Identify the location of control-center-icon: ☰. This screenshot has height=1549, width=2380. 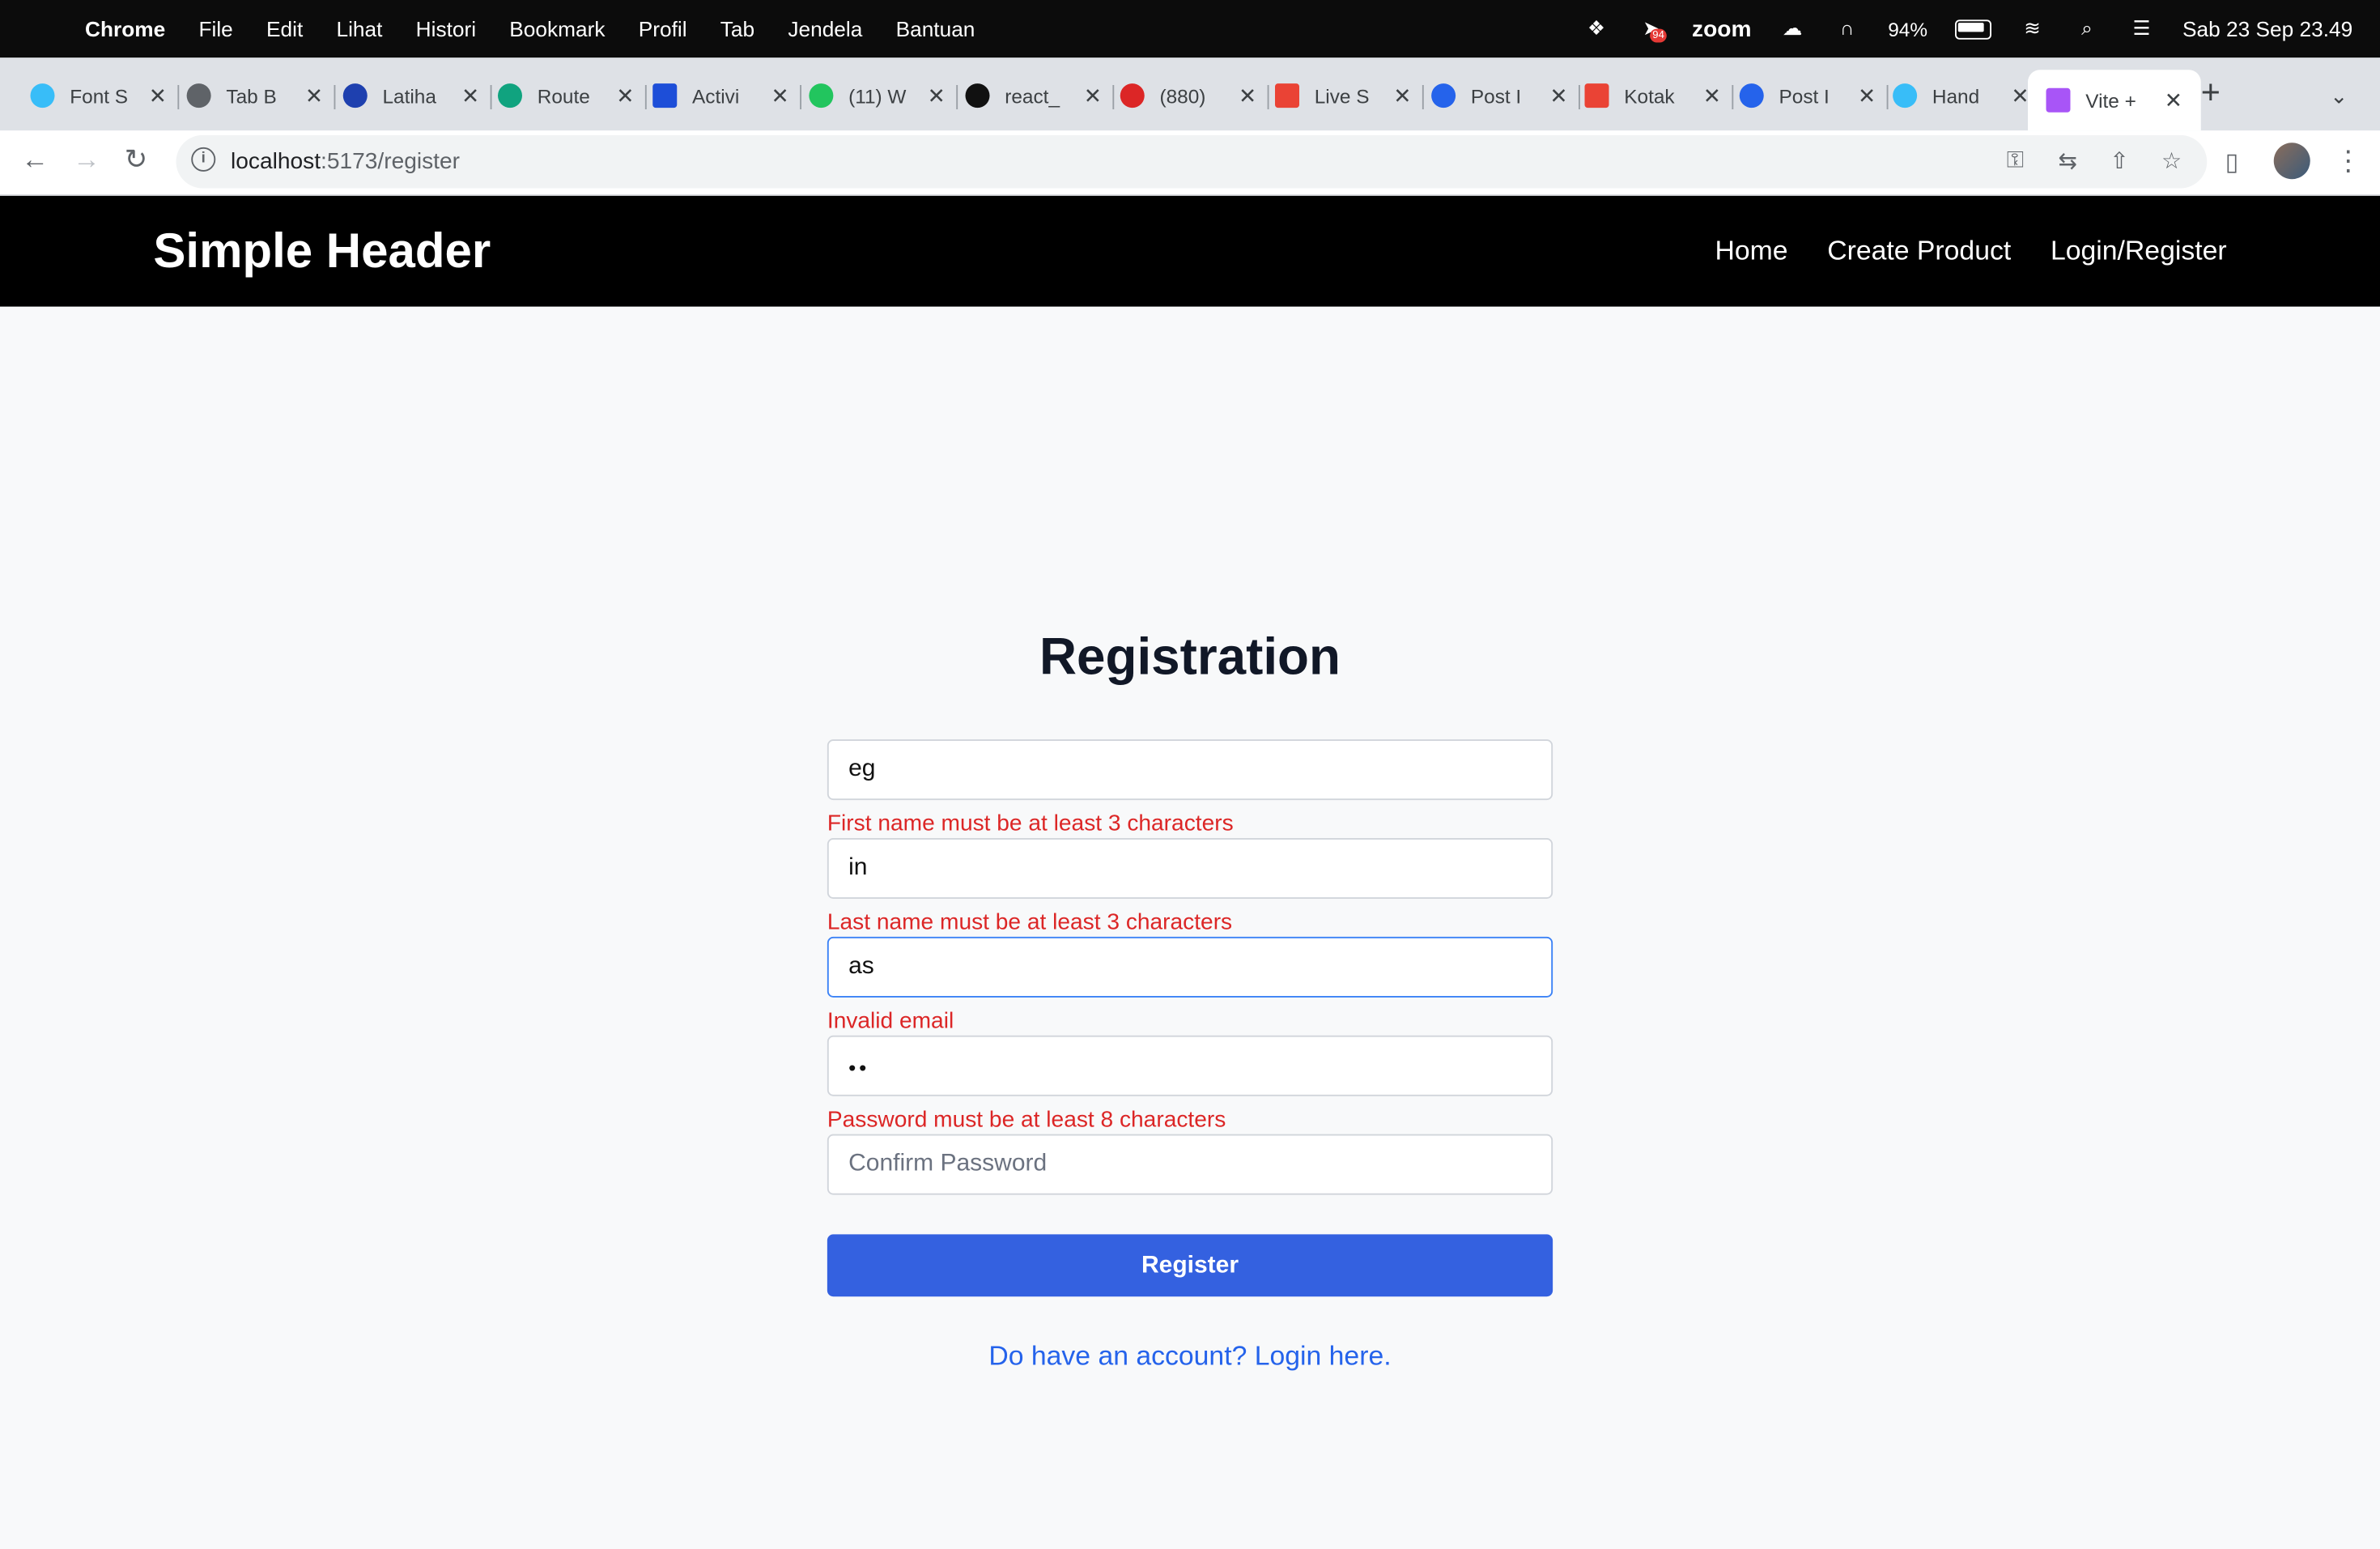
(2142, 29).